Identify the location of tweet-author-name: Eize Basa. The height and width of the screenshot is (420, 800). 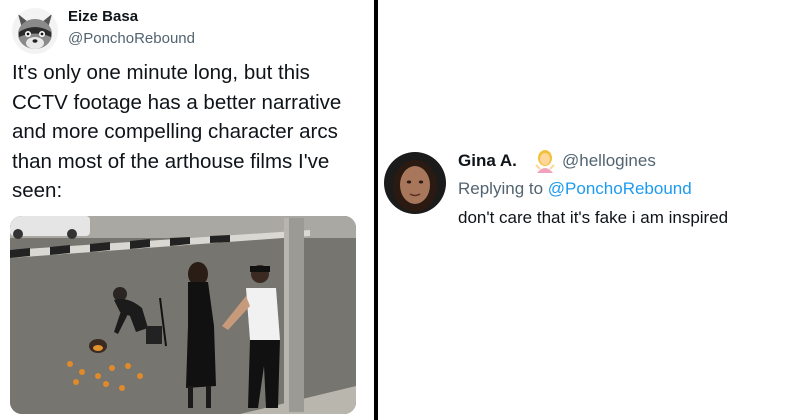
(103, 16).